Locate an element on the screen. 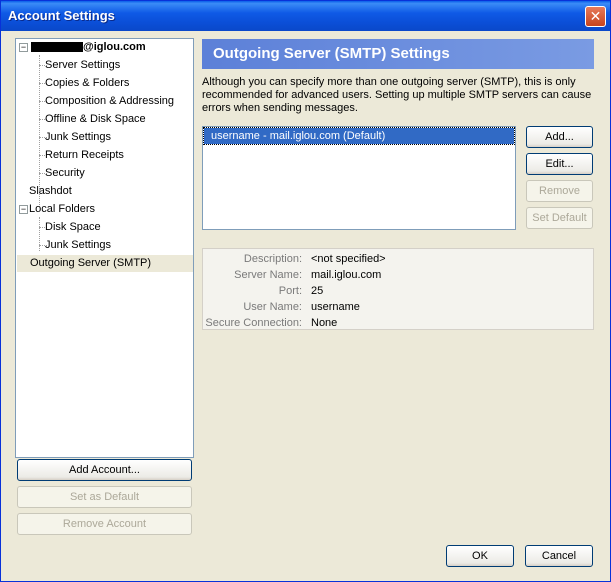  tree-item-security: Security is located at coordinates (65, 173).